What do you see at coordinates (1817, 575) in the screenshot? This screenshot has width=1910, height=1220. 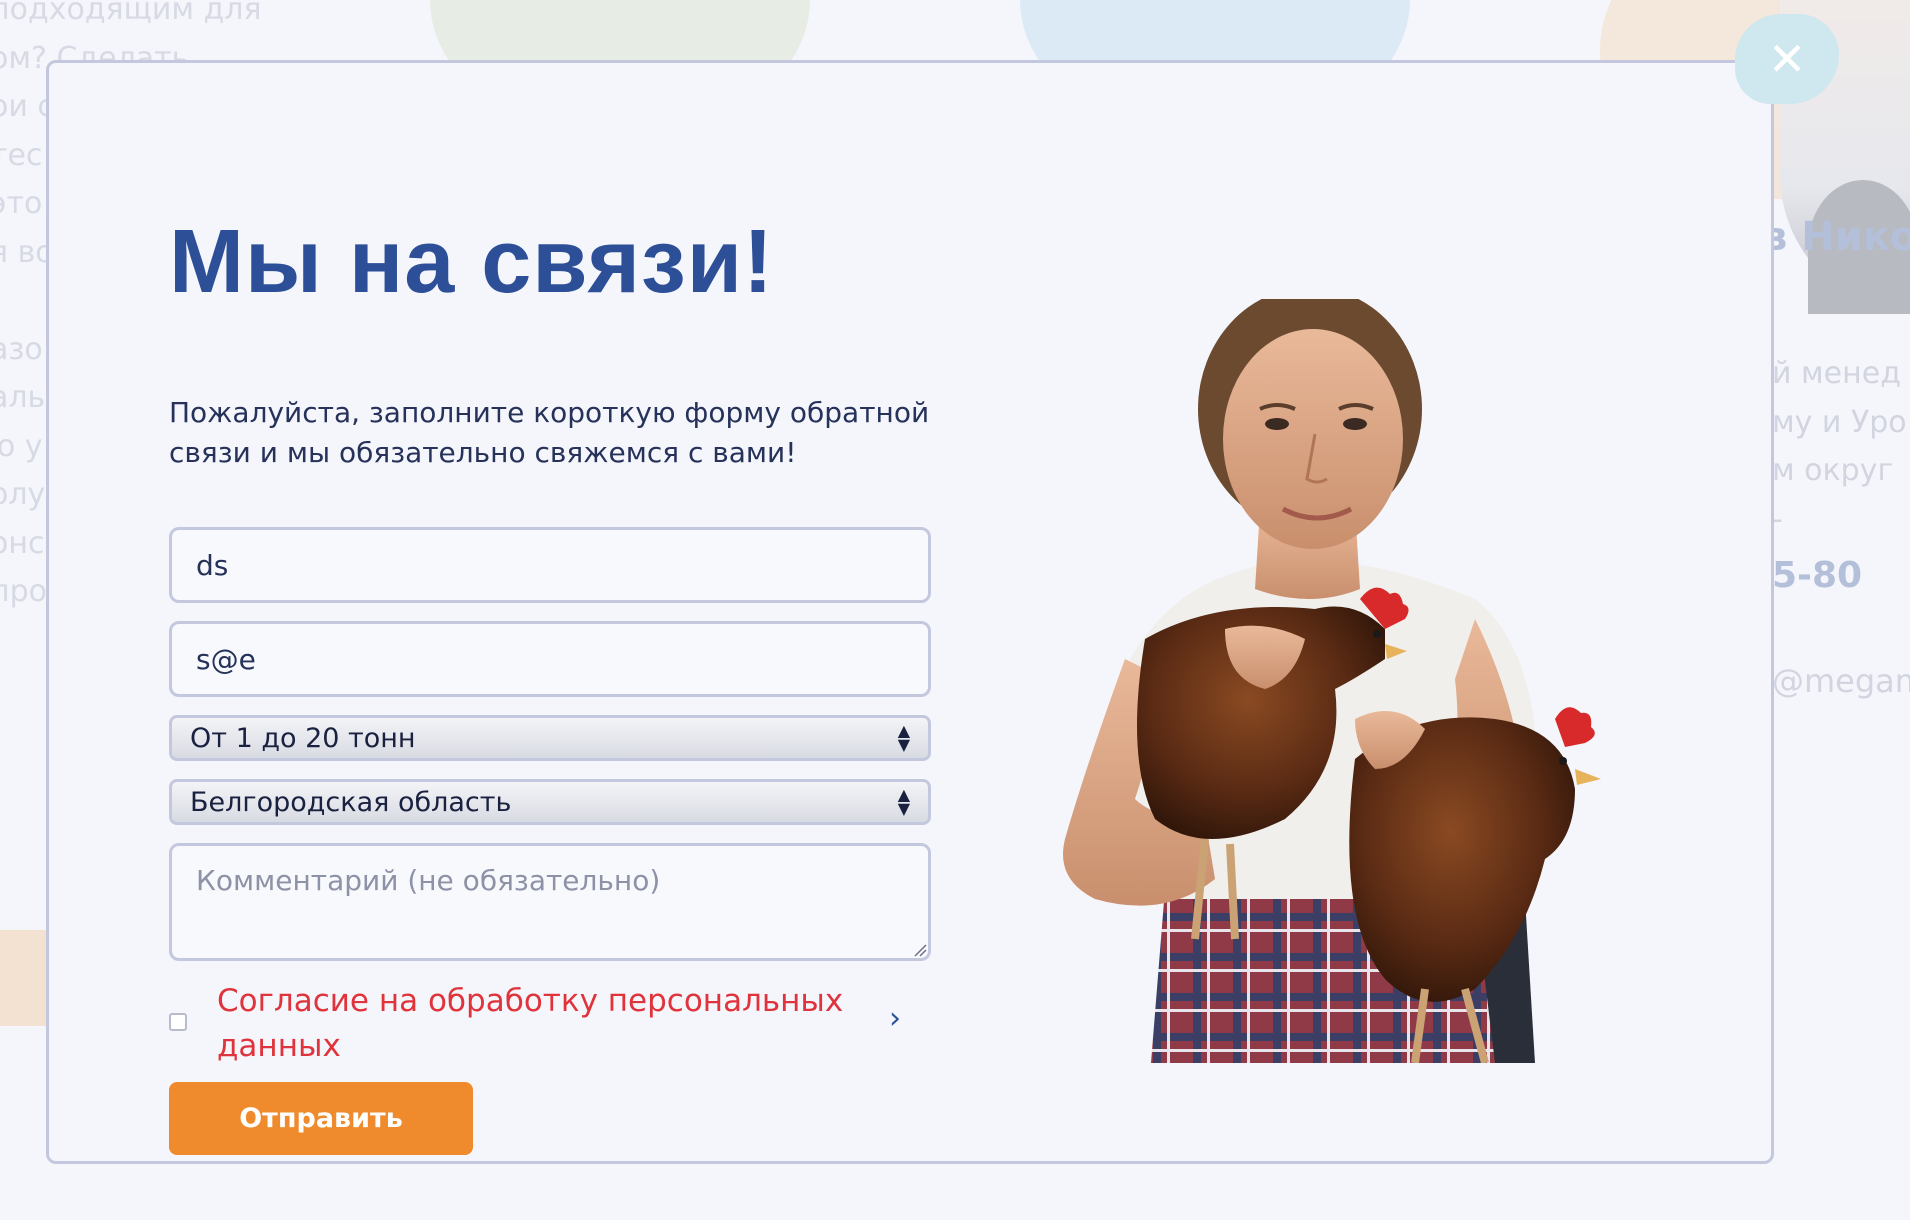 I see `bg-manager-phone: 5-80` at bounding box center [1817, 575].